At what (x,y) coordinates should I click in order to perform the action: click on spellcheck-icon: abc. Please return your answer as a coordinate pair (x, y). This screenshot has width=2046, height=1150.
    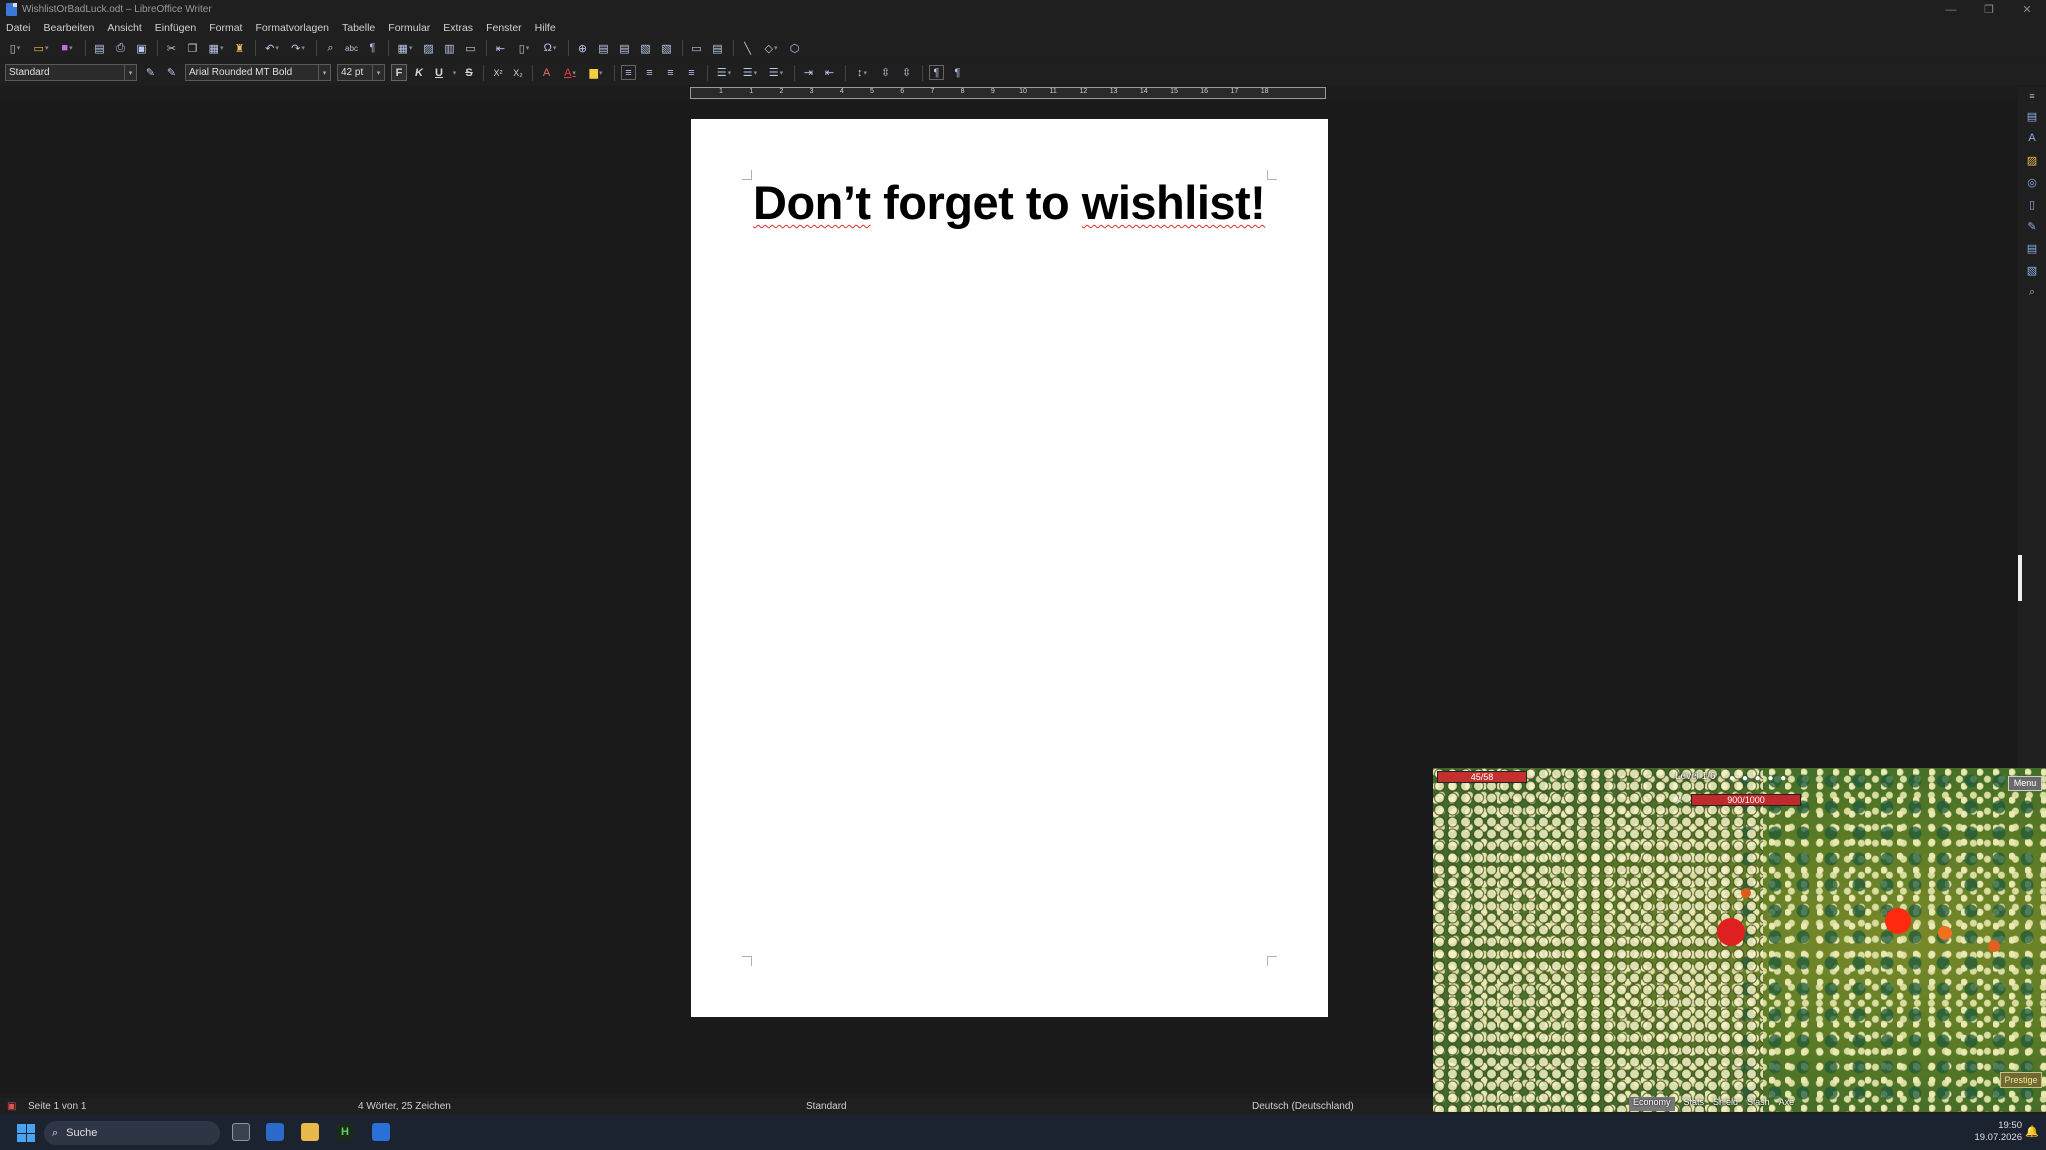
    Looking at the image, I should click on (351, 48).